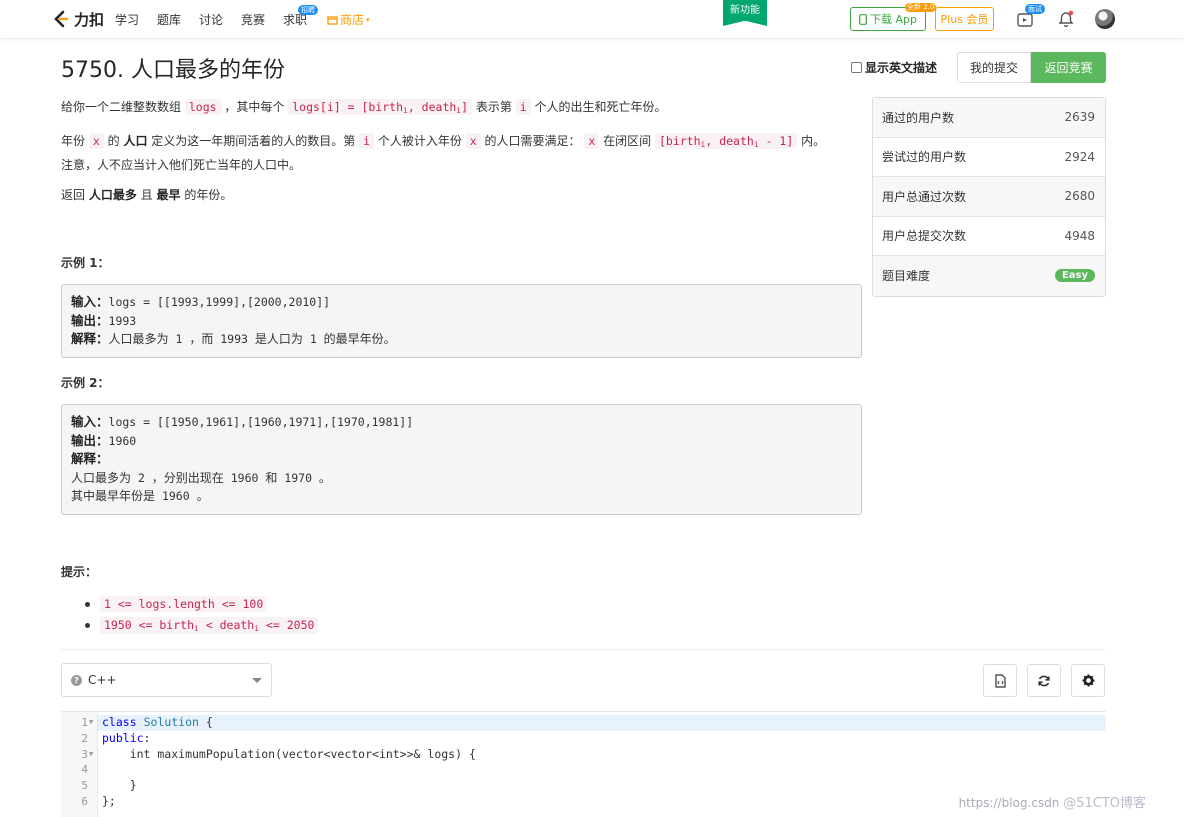 This screenshot has width=1184, height=817. I want to click on stat-row-total-submissions: 用户总提交次数 4948, so click(989, 236).